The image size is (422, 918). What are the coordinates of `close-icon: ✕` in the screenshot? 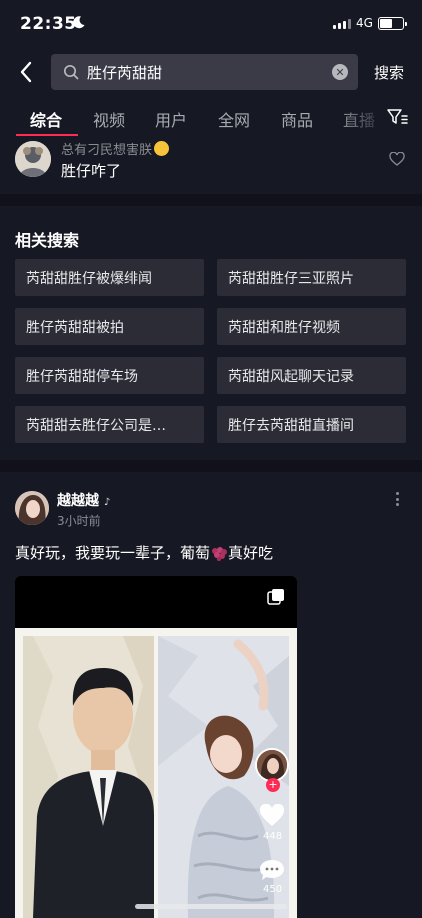 It's located at (340, 72).